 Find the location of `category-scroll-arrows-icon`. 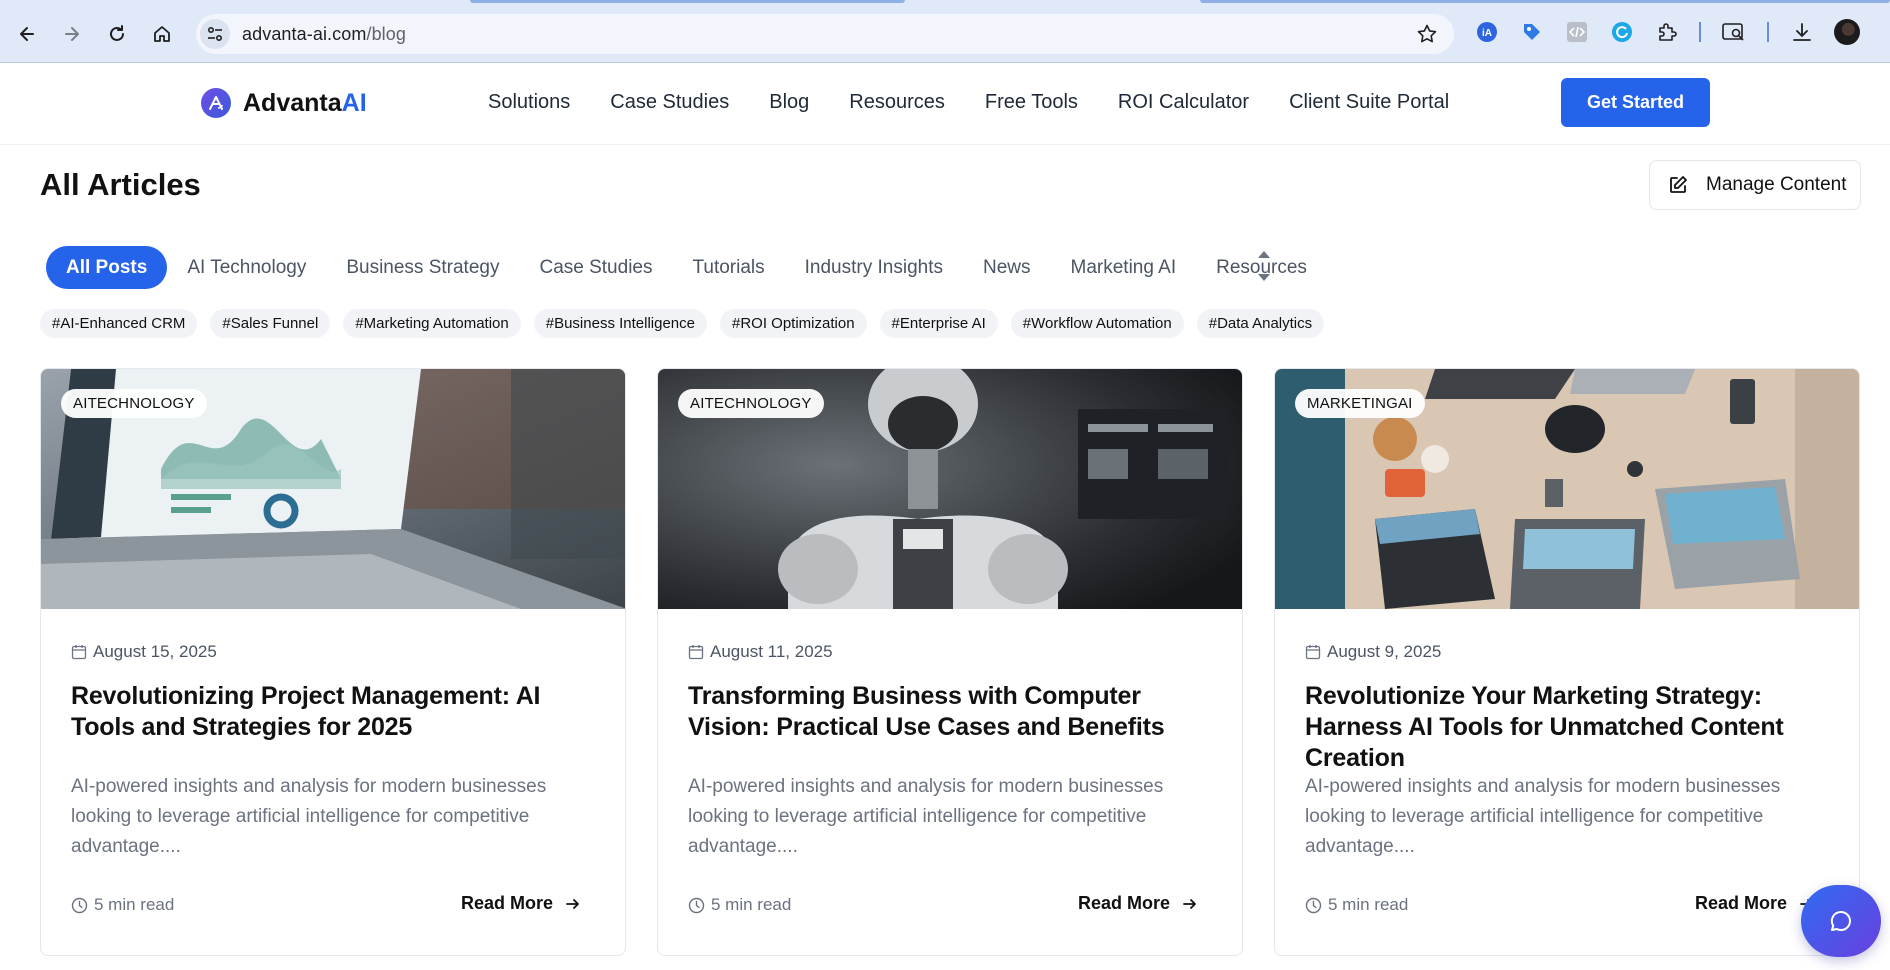

category-scroll-arrows-icon is located at coordinates (1264, 266).